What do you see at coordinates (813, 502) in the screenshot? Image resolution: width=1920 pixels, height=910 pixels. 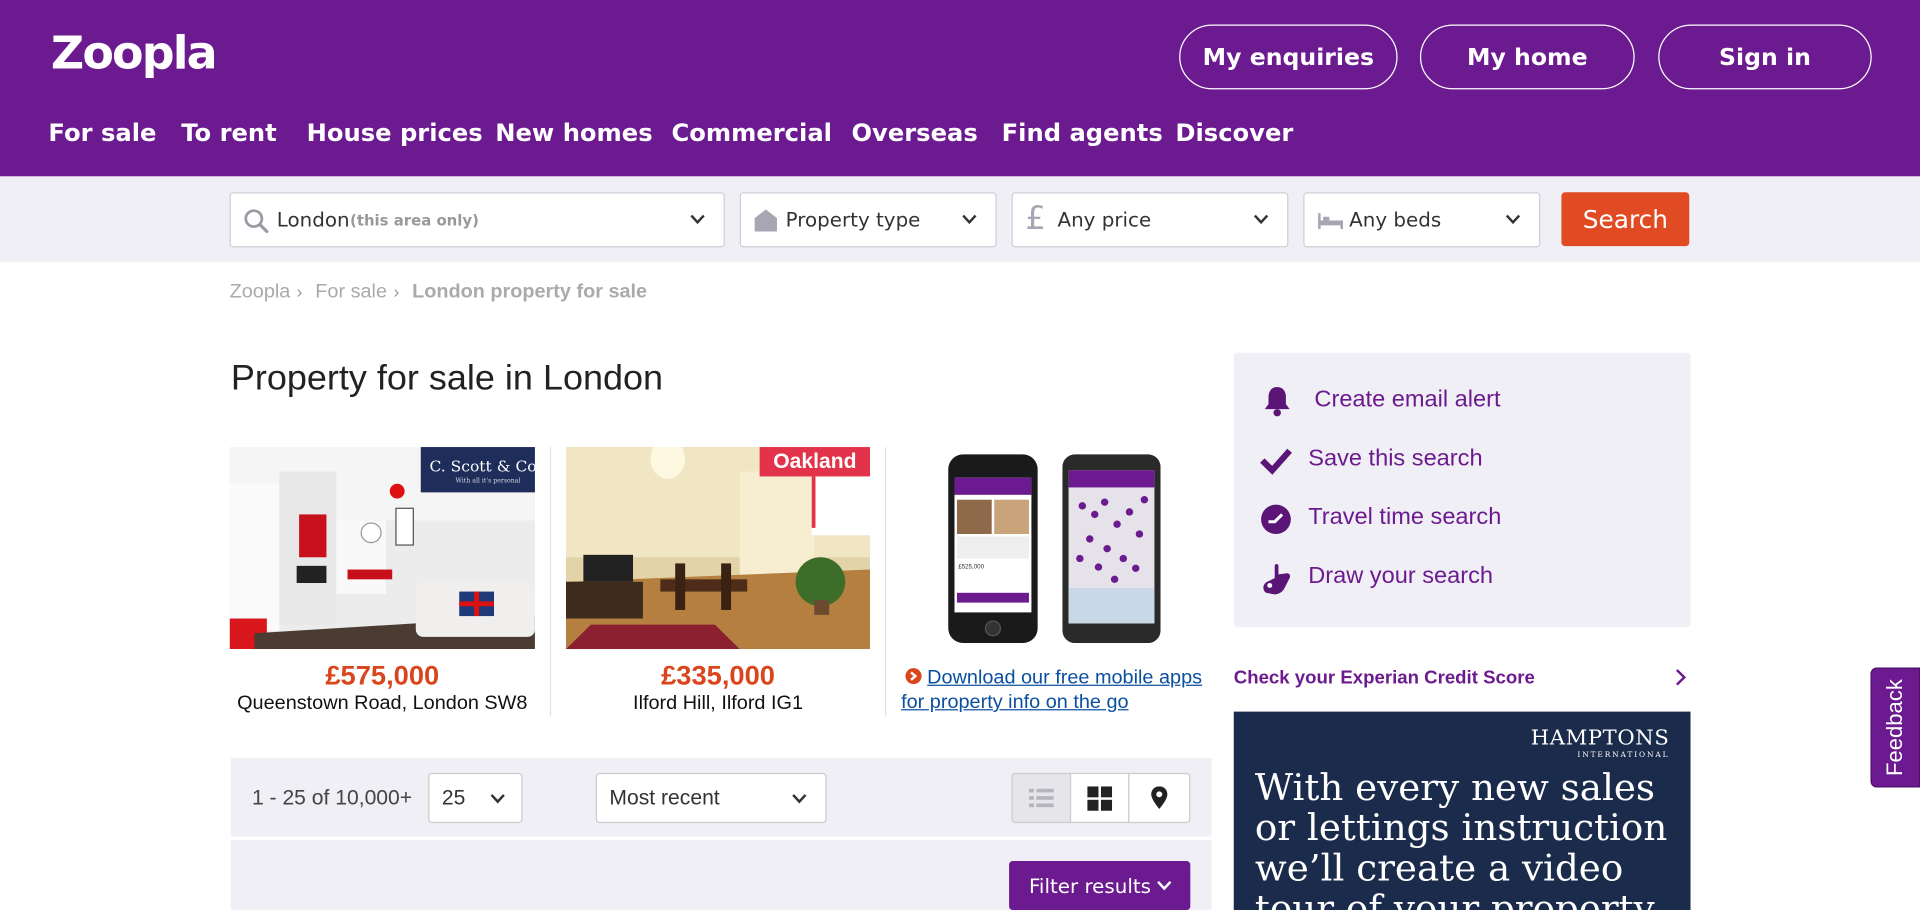 I see `agent-logo-tail` at bounding box center [813, 502].